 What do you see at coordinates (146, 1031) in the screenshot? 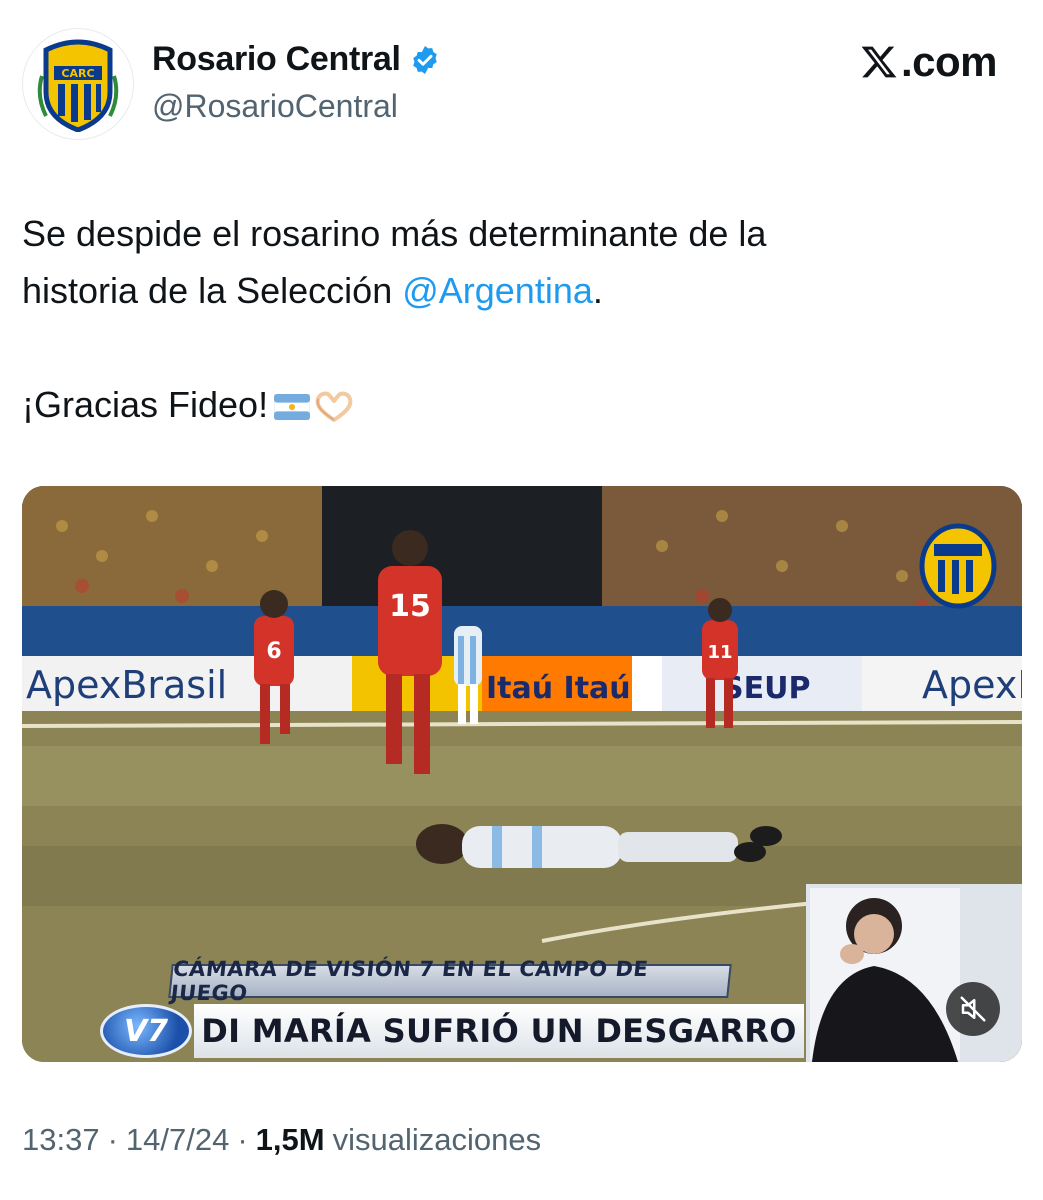
I see `channel-logo: V7` at bounding box center [146, 1031].